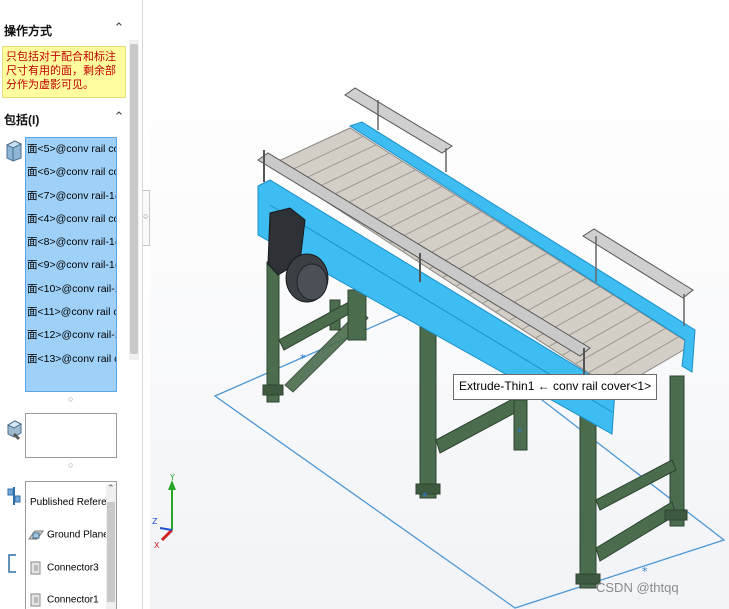 Image resolution: width=729 pixels, height=609 pixels. I want to click on triad-y-label: Y, so click(172, 477).